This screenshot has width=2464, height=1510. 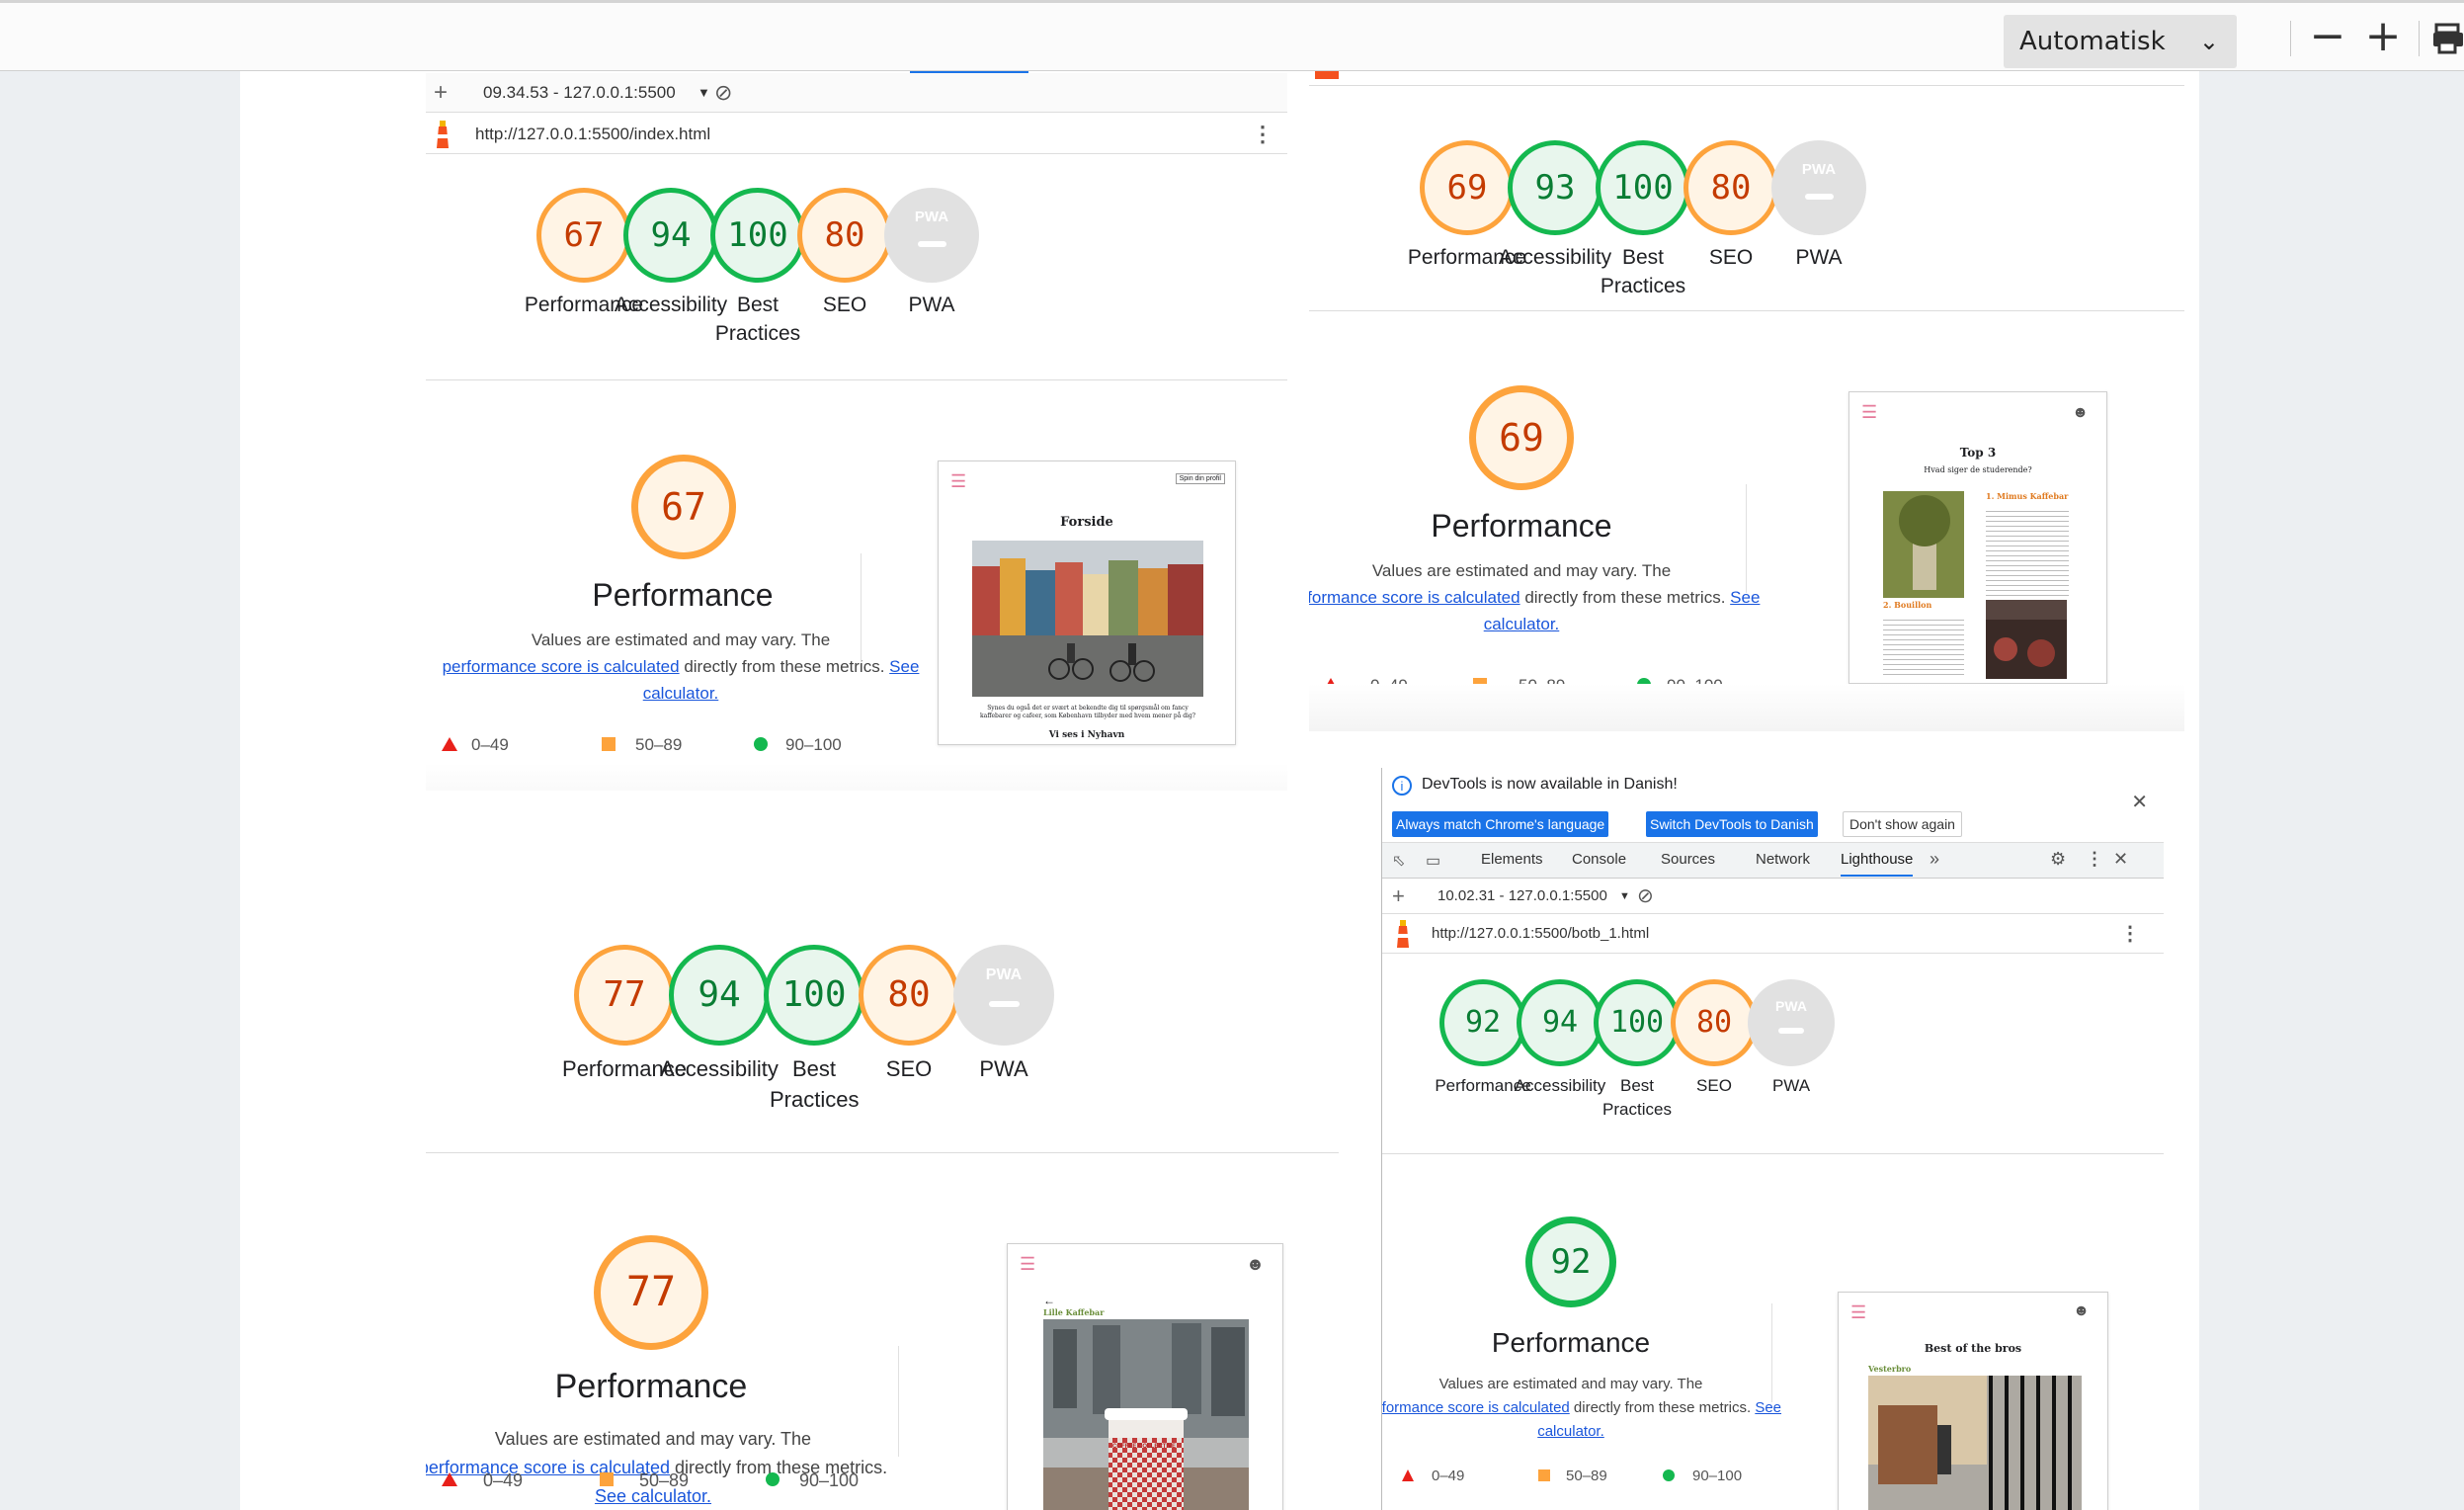 What do you see at coordinates (1086, 522) in the screenshot?
I see `thumb-title: Forside` at bounding box center [1086, 522].